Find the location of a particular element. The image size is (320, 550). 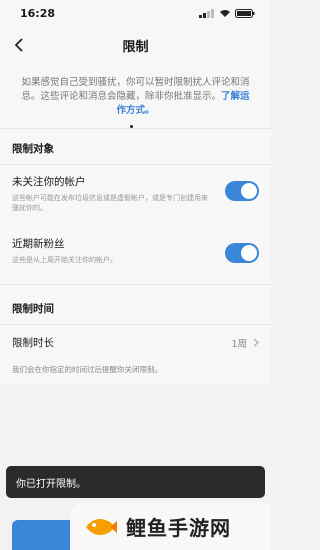

watermark-text: 鲤鱼手游网 is located at coordinates (178, 528).